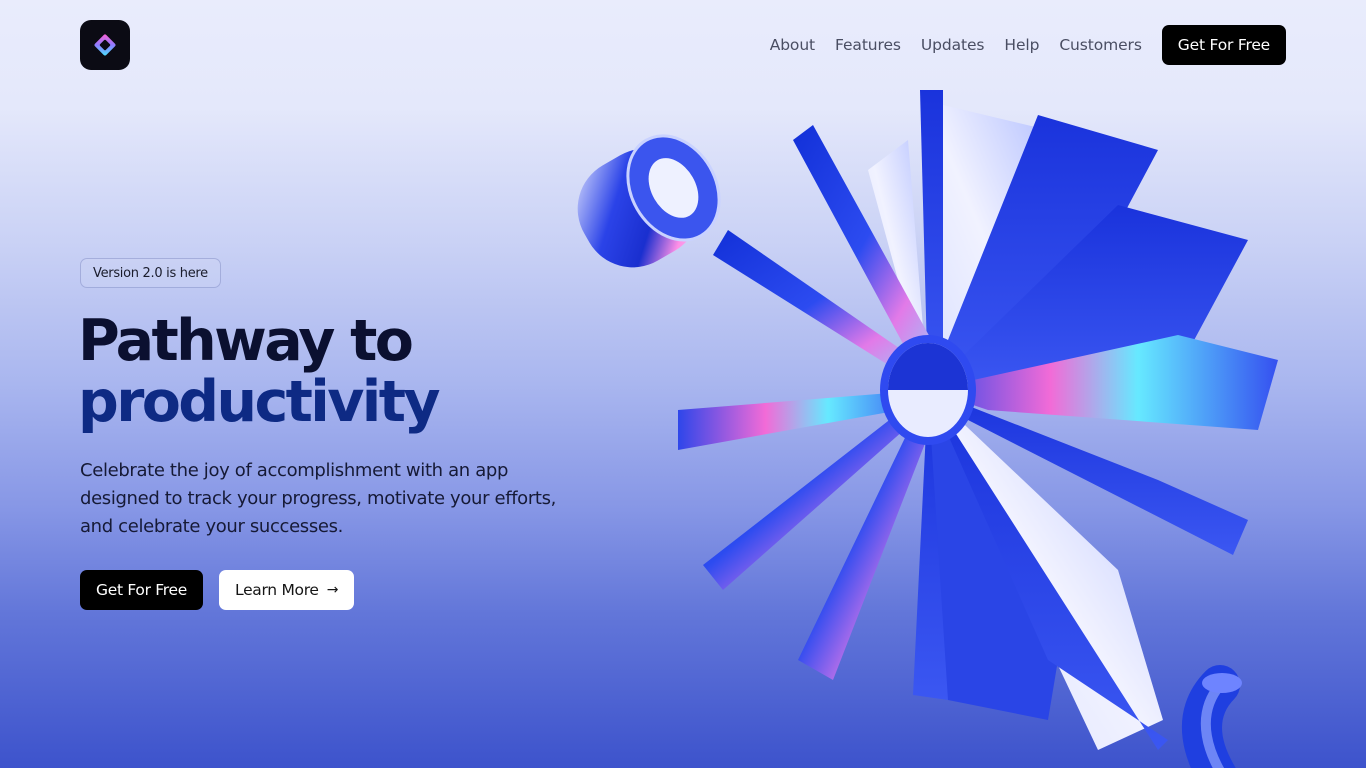  Describe the element at coordinates (150, 273) in the screenshot. I see `version-badge: Version 2.0 is here` at that location.